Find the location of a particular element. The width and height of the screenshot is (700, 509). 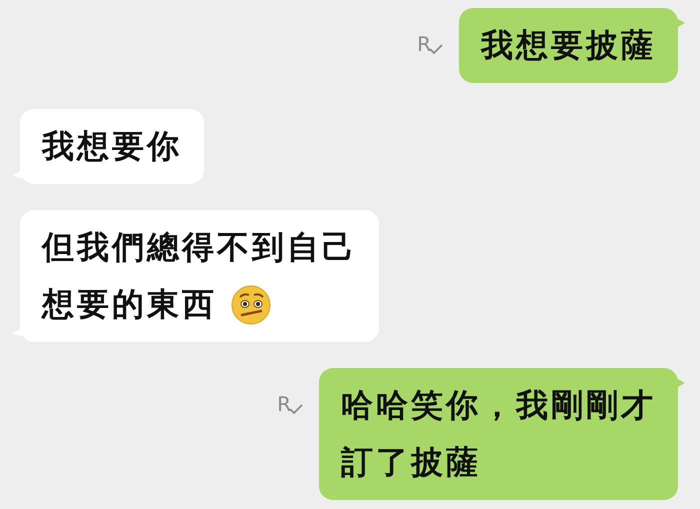

message-text: 訂了披薩 is located at coordinates (411, 462).